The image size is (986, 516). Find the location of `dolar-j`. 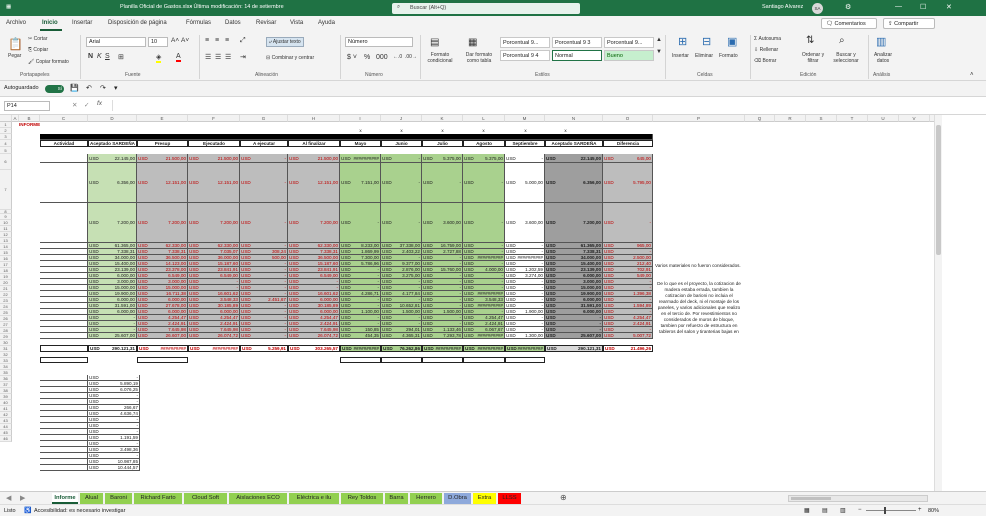

dolar-j is located at coordinates (401, 360).